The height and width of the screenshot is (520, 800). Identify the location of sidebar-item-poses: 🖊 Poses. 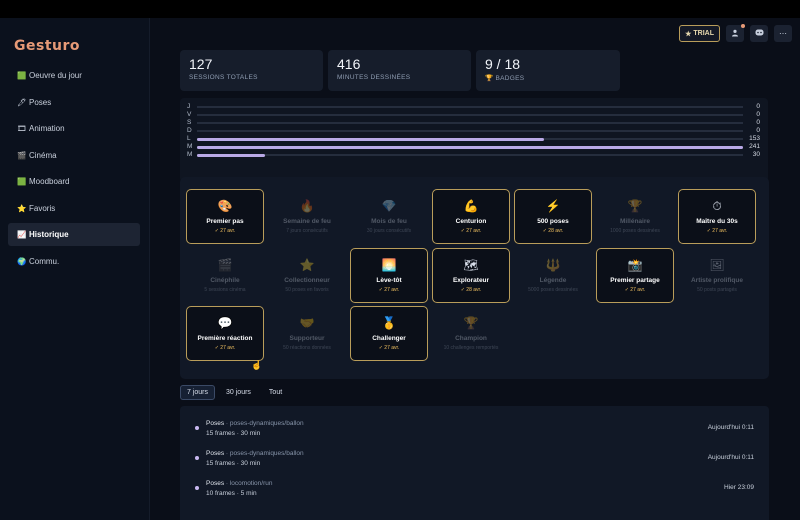
(74, 102).